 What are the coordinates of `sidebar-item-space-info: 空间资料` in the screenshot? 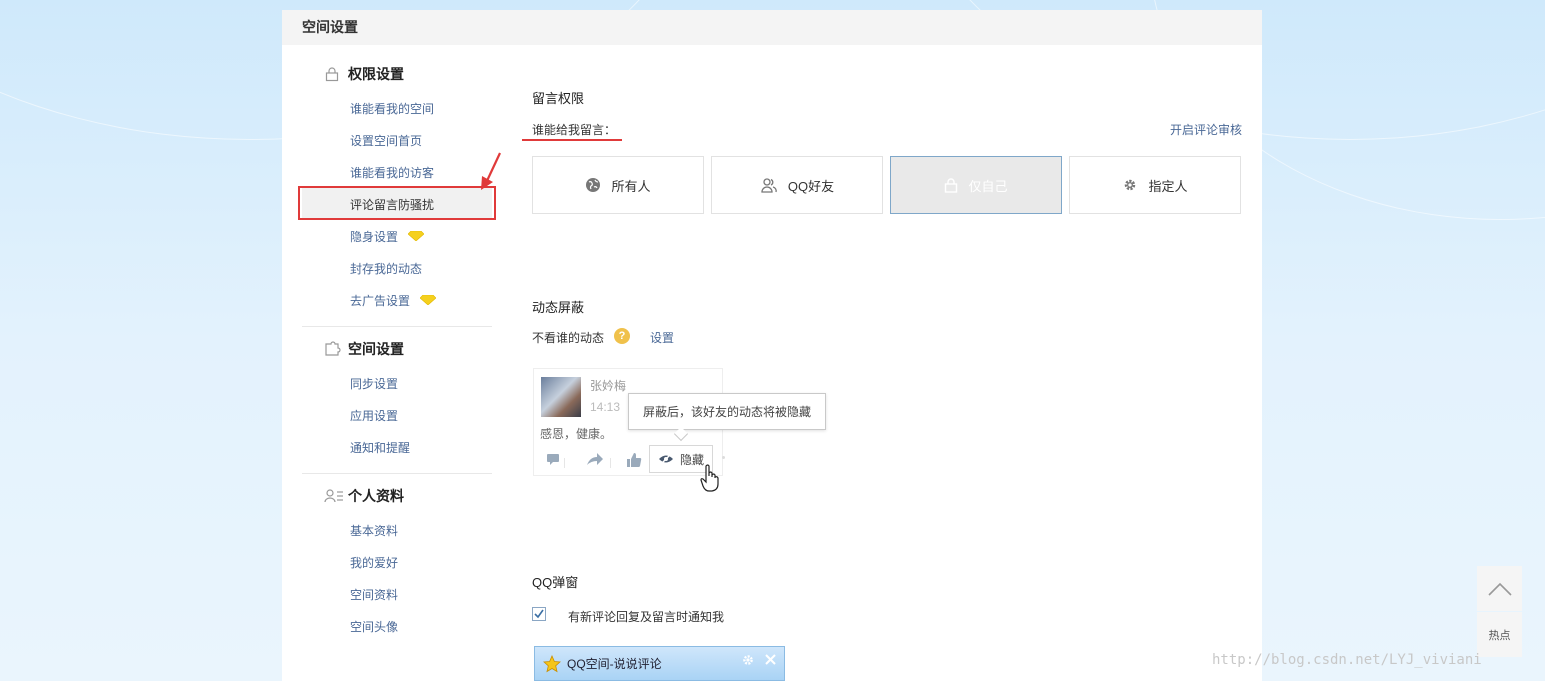 It's located at (397, 594).